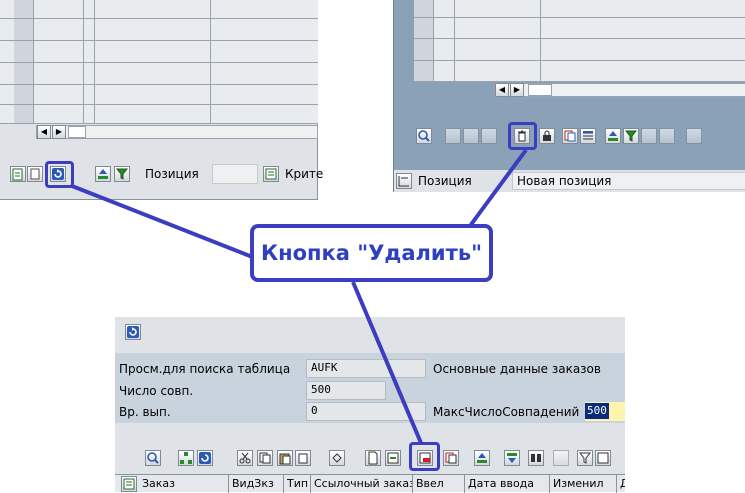 Image resolution: width=745 pixels, height=493 pixels. I want to click on callout-text: Кнопка "Удалить", so click(371, 253).